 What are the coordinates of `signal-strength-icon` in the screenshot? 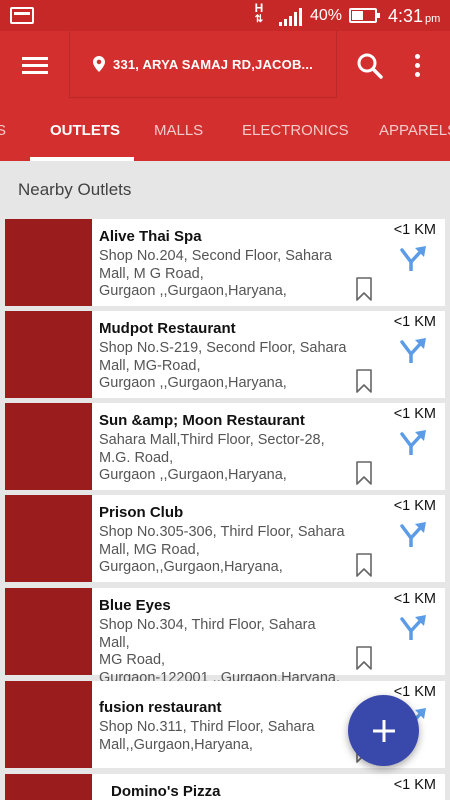 It's located at (290, 17).